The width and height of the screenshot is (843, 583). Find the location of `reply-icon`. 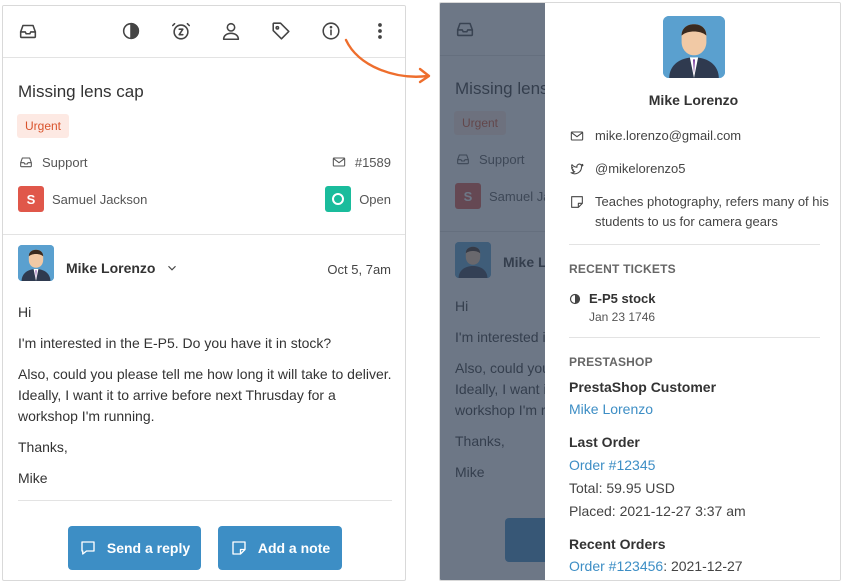

reply-icon is located at coordinates (88, 548).